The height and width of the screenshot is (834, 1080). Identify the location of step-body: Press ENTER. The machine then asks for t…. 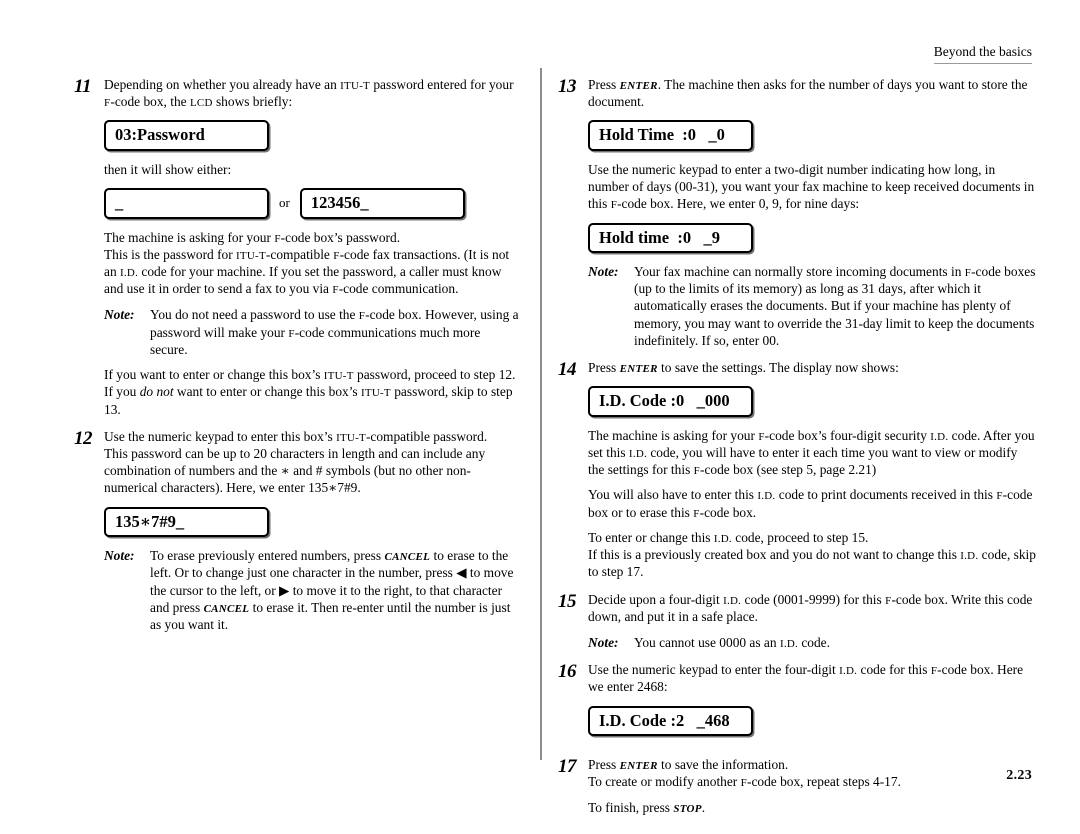
(812, 212).